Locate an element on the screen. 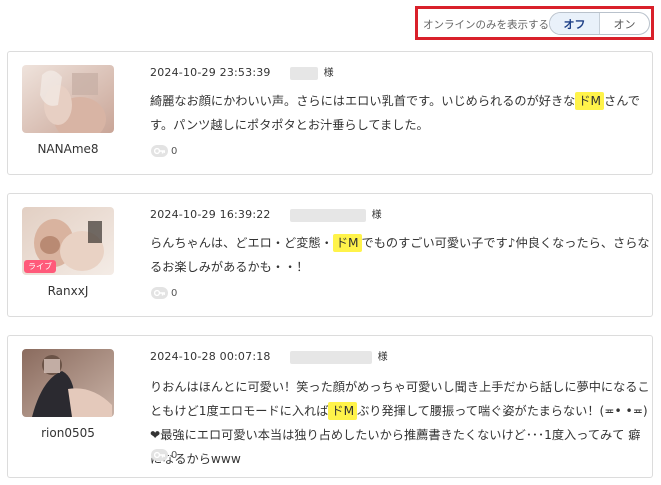  review-meta: 2024-10-29 16:39:22 様 is located at coordinates (266, 214).